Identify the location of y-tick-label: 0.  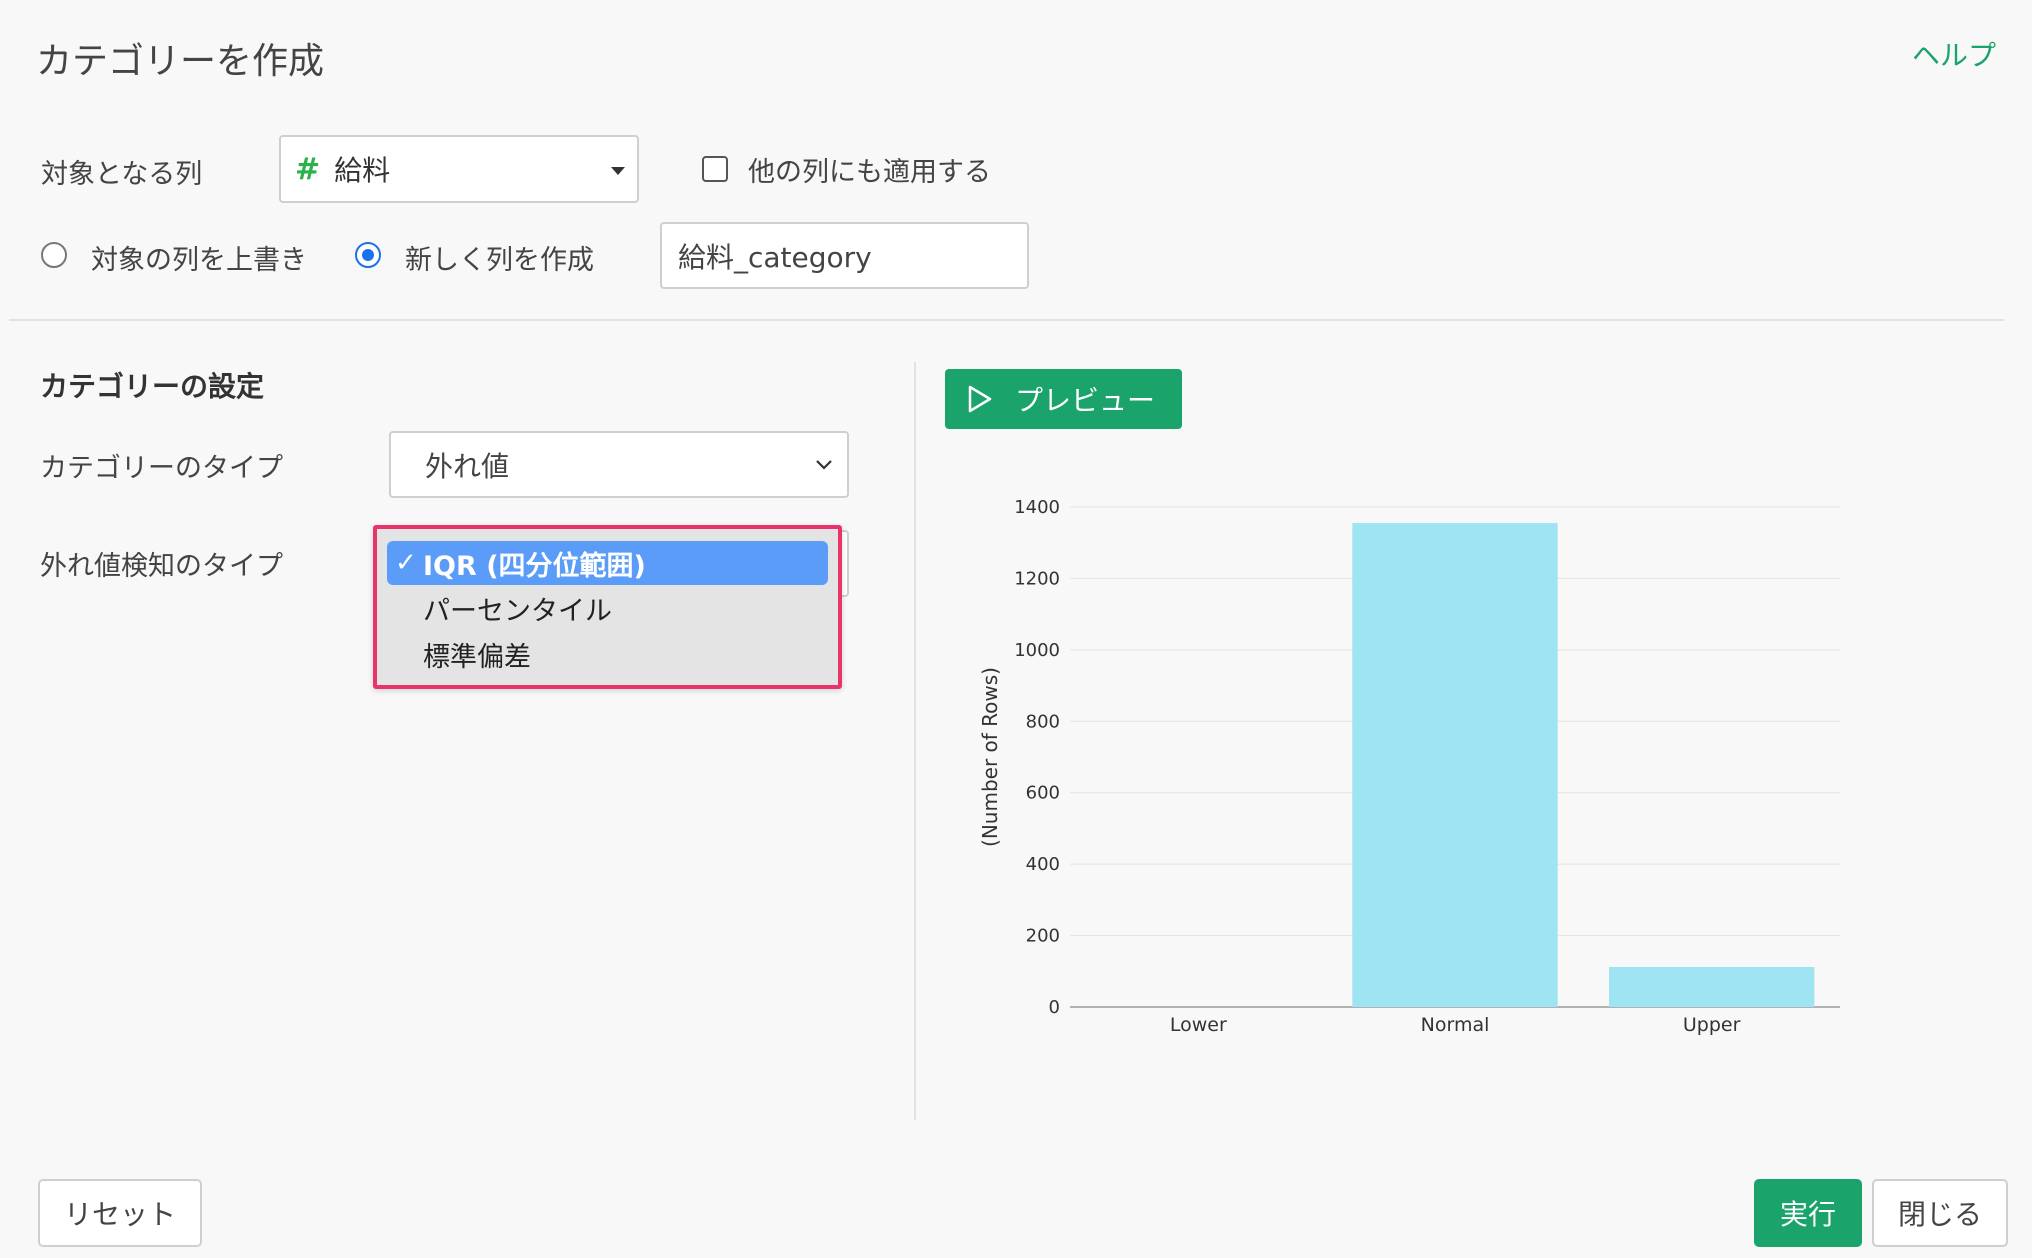
(1054, 1007).